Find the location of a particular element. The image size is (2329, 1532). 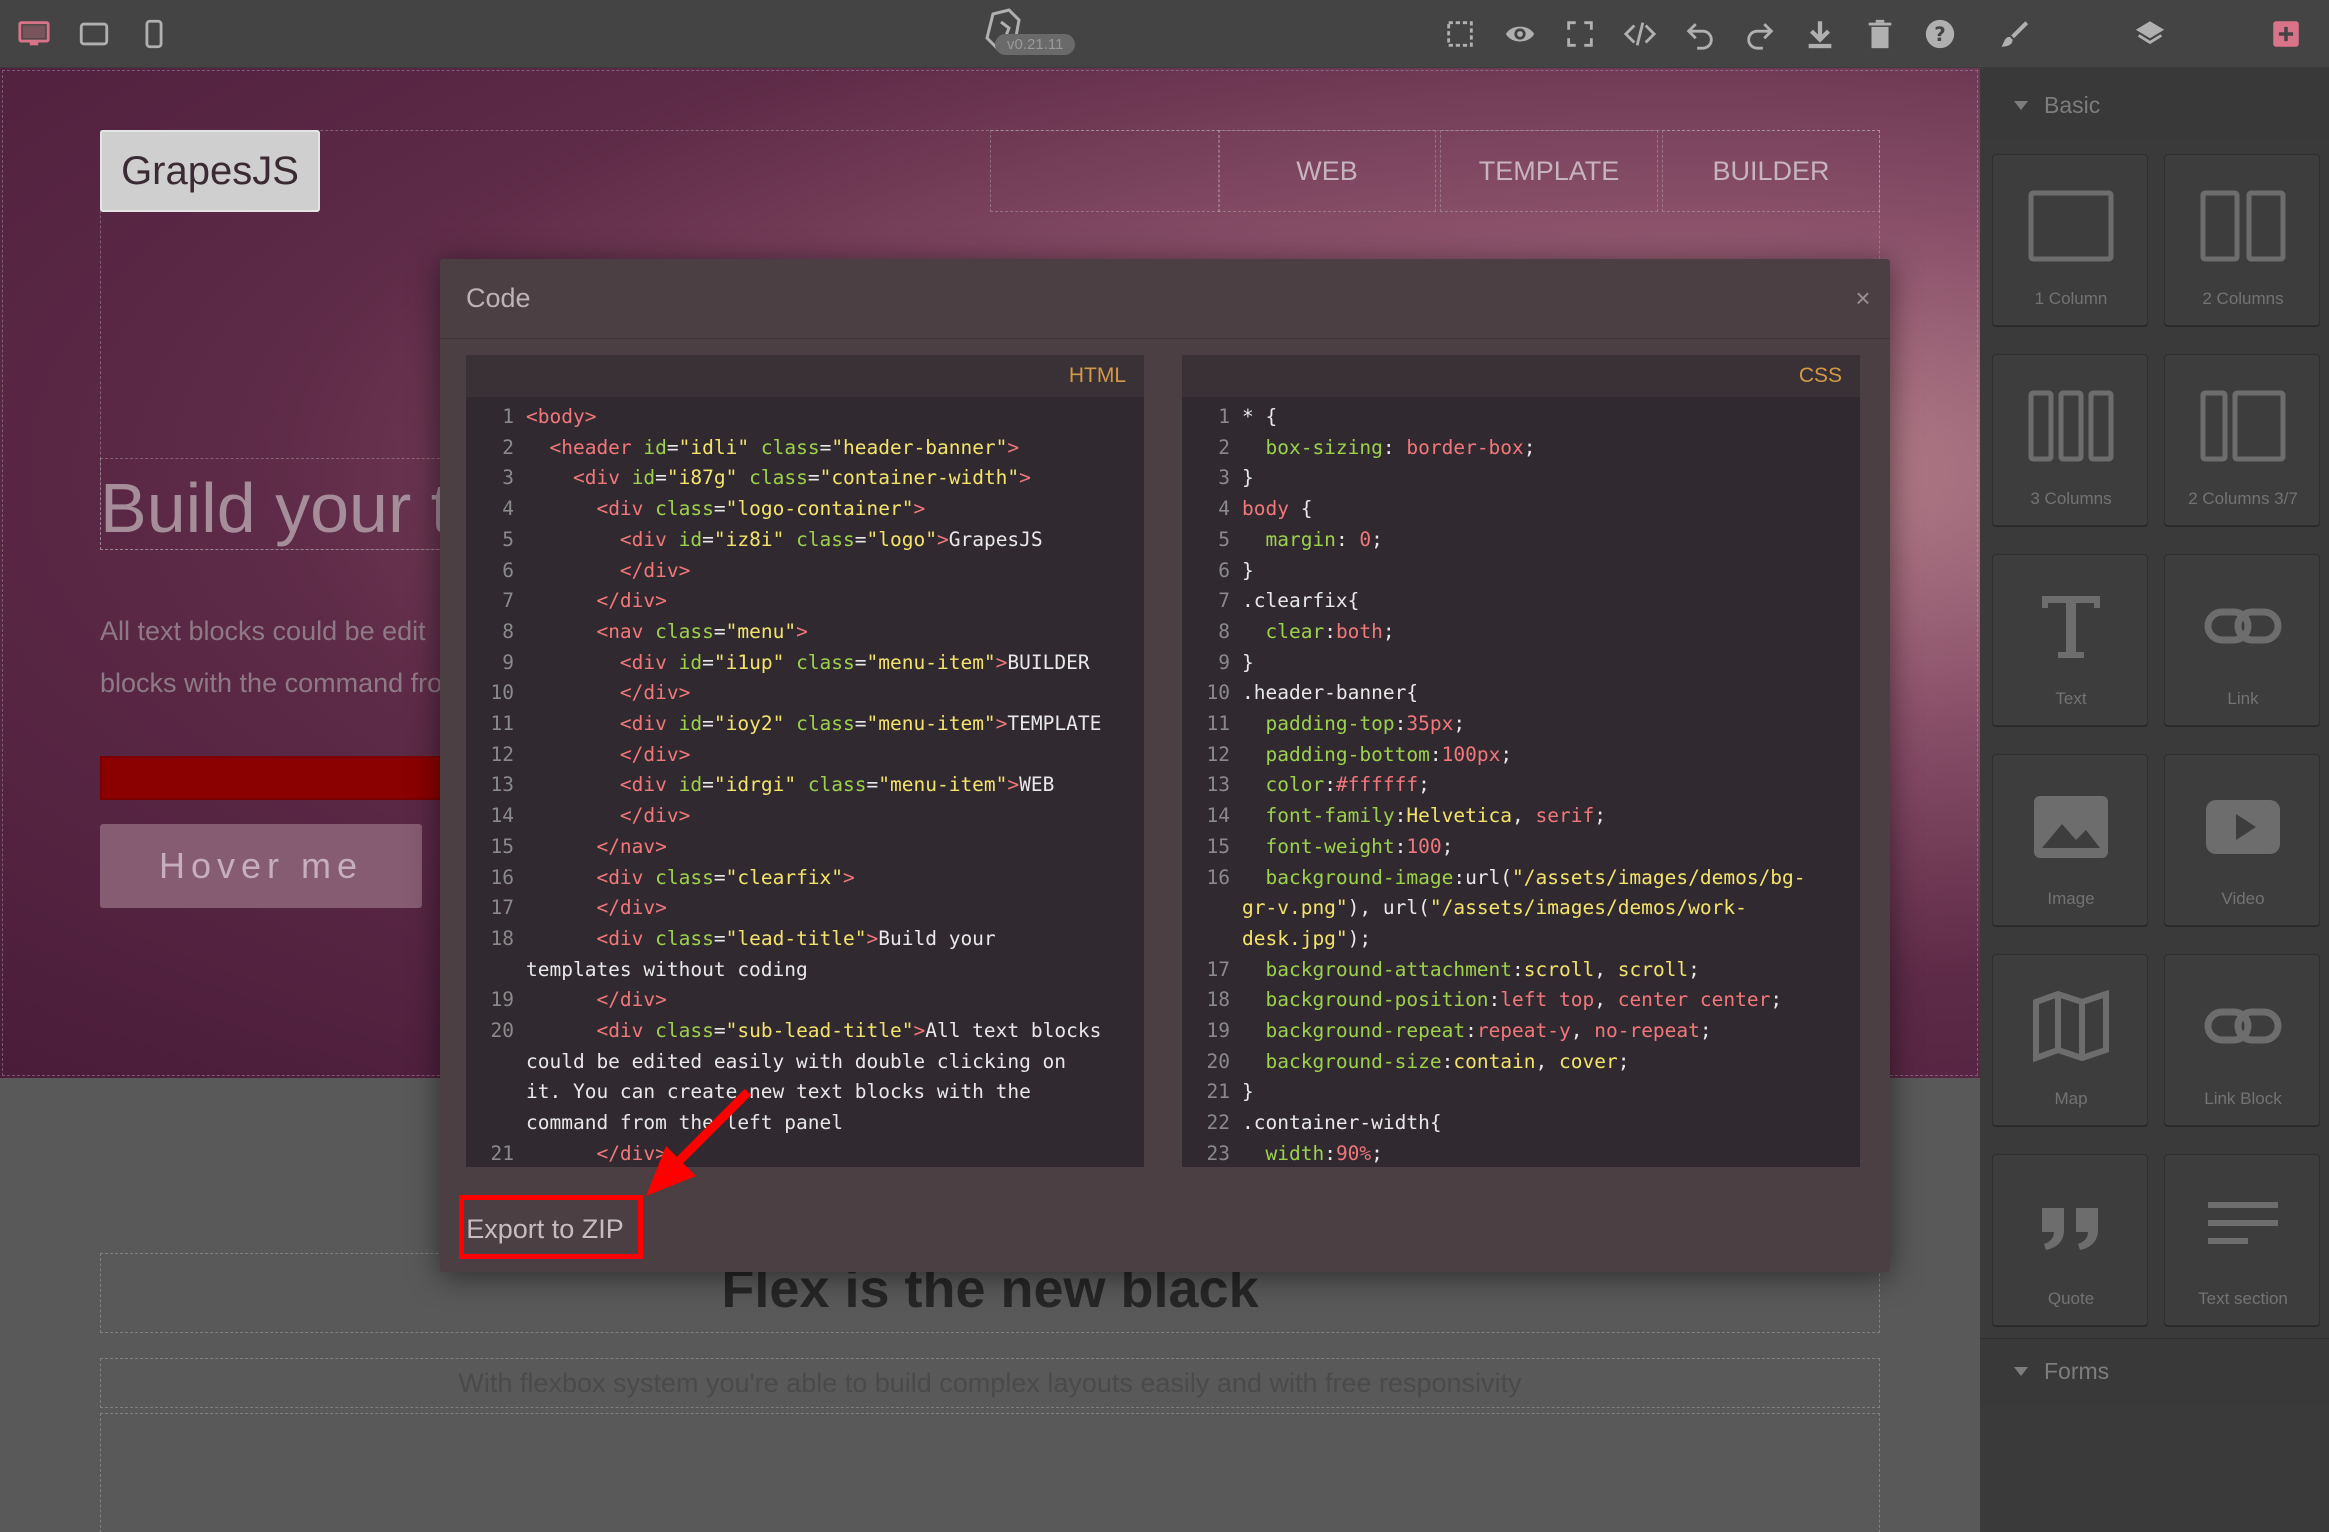

code-icon is located at coordinates (1640, 34).